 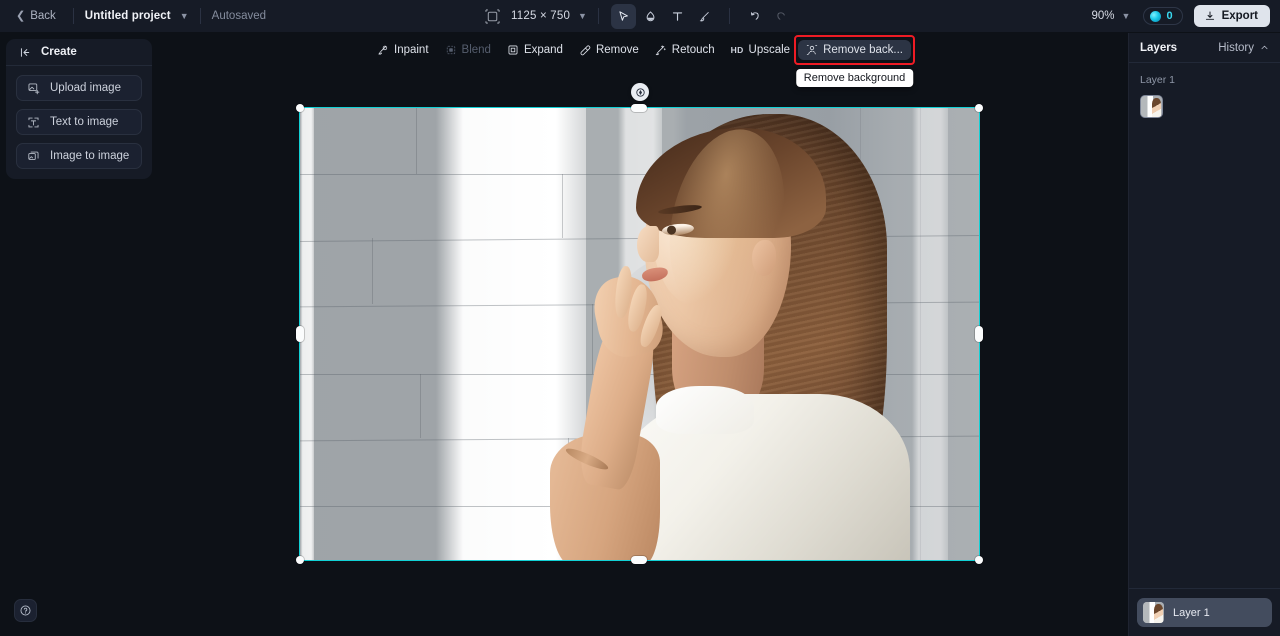 I want to click on tooltip: Remove background, so click(x=854, y=77).